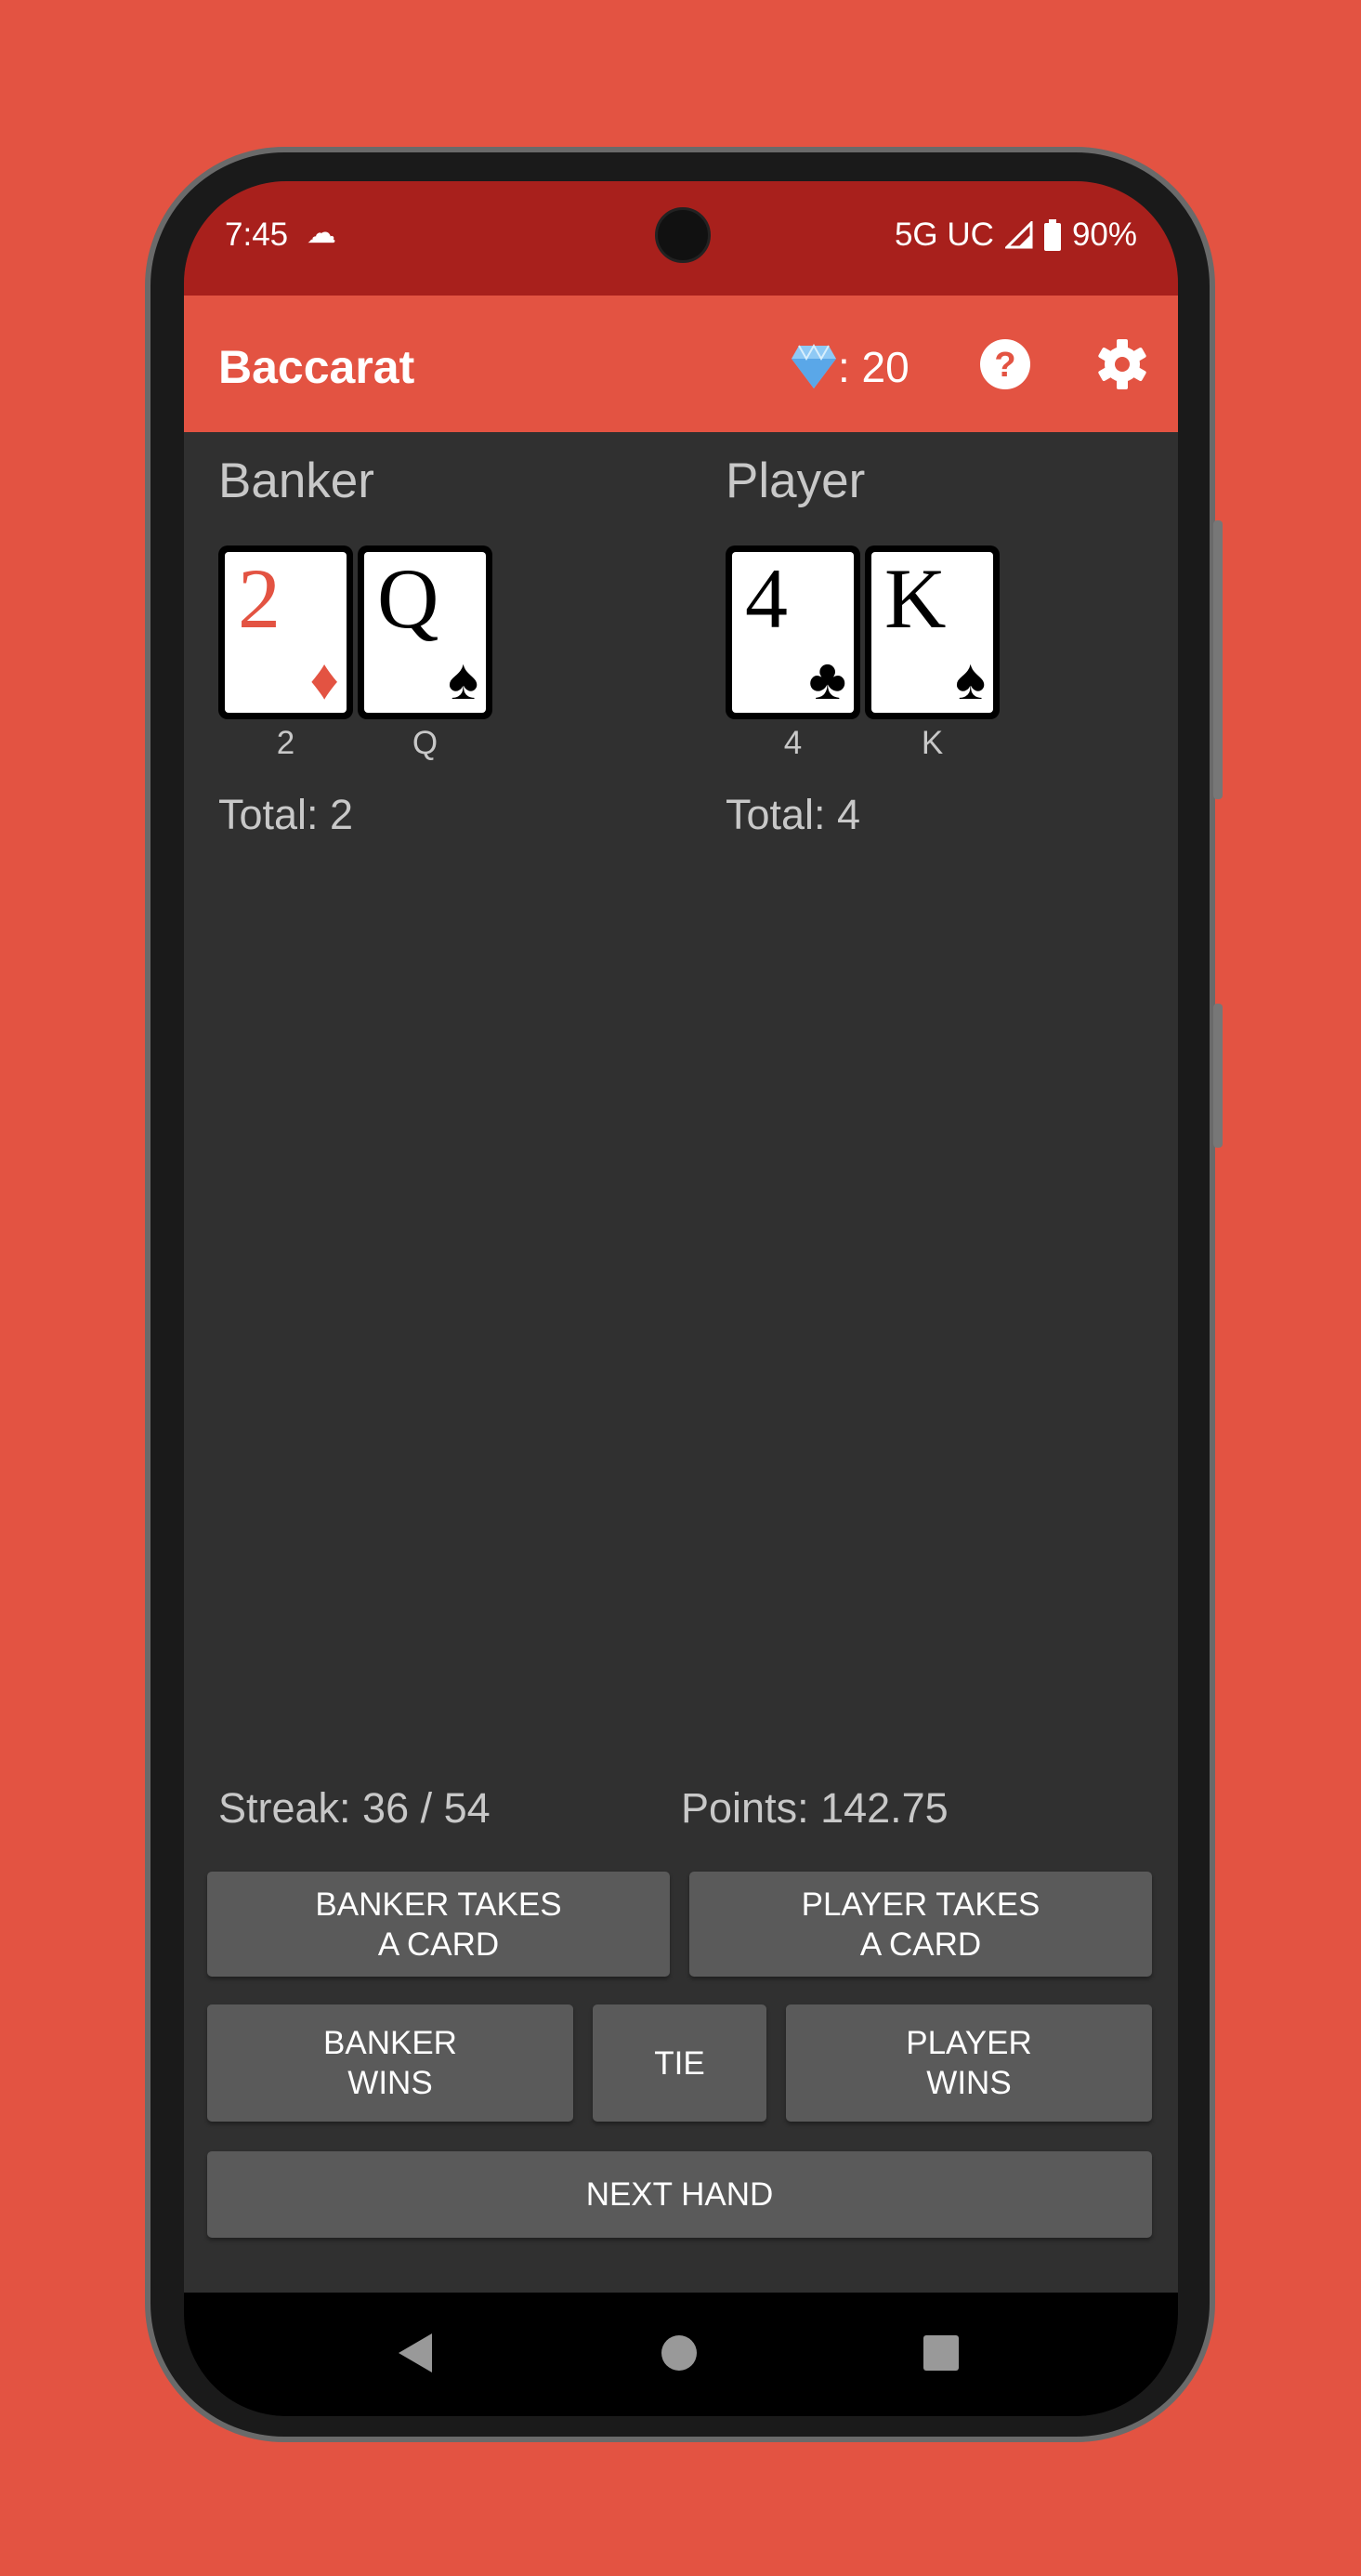 This screenshot has height=2576, width=1361. What do you see at coordinates (1218, 659) in the screenshot?
I see `volume-button` at bounding box center [1218, 659].